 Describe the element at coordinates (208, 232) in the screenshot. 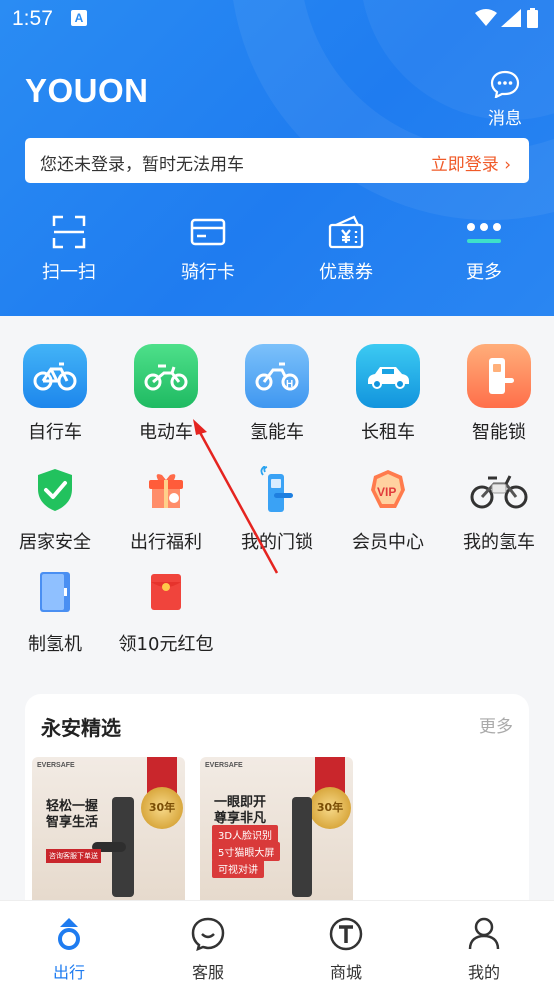

I see `card-icon` at that location.